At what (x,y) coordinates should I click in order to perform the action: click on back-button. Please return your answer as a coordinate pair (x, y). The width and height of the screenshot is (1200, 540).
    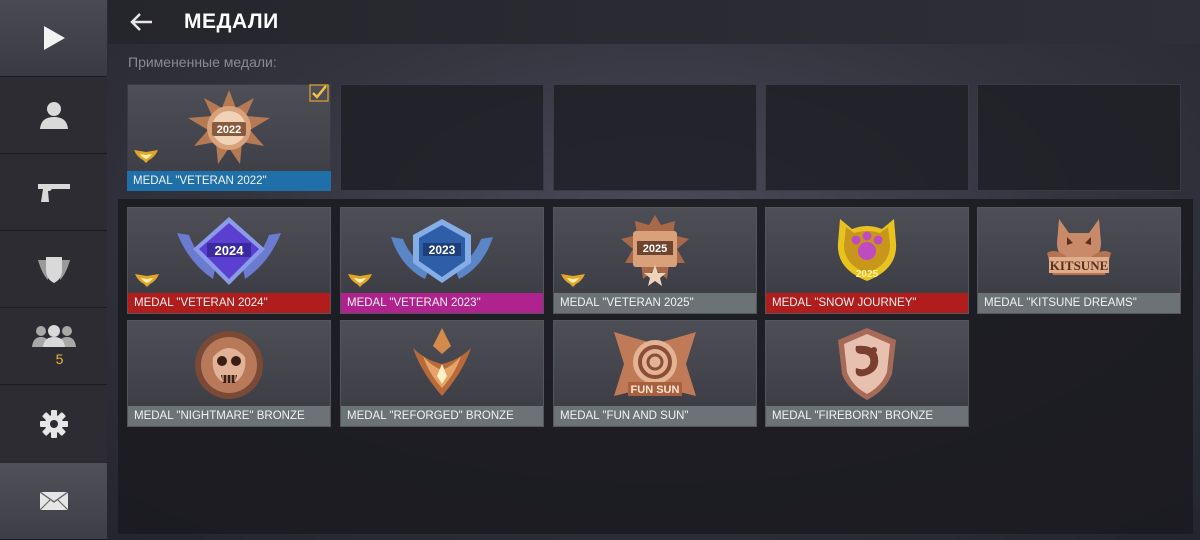
    Looking at the image, I should click on (150, 22).